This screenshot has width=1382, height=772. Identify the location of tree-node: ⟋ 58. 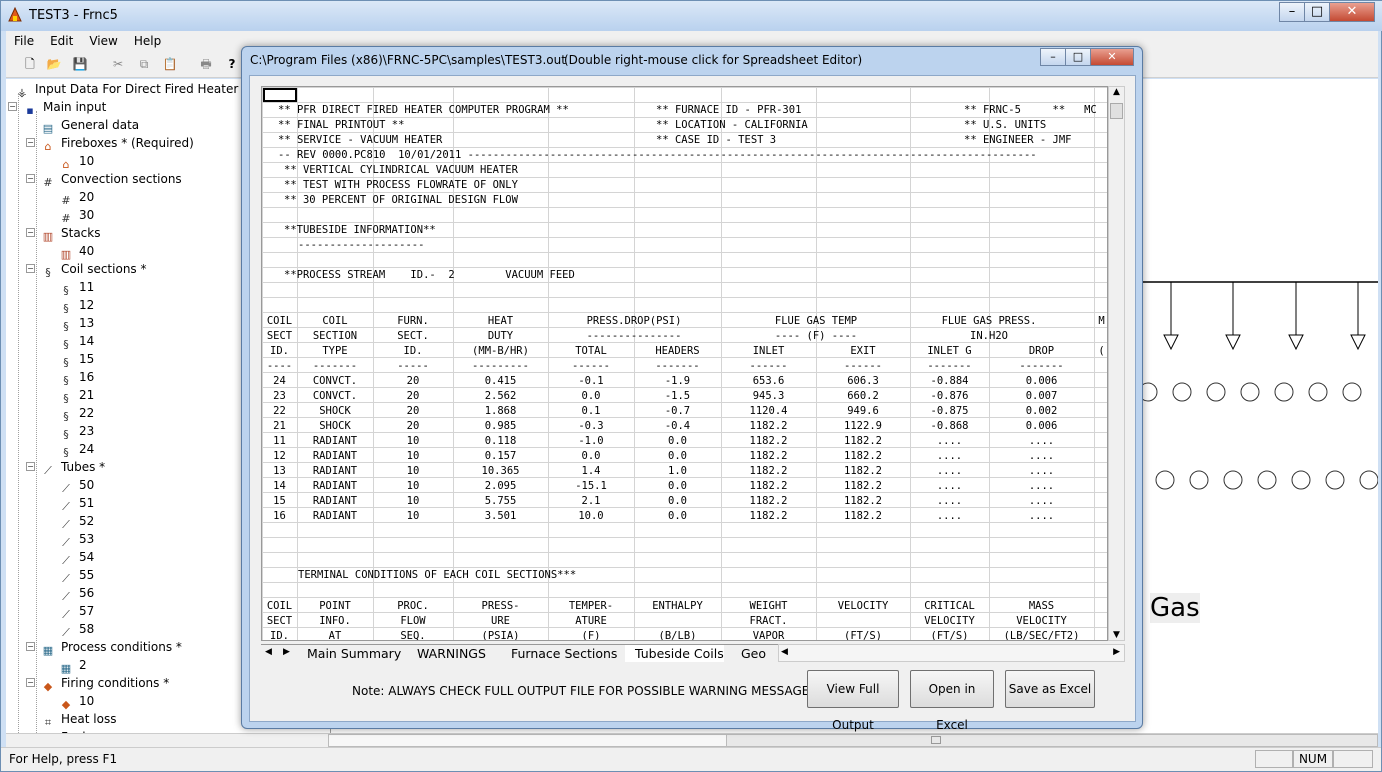
(76, 629).